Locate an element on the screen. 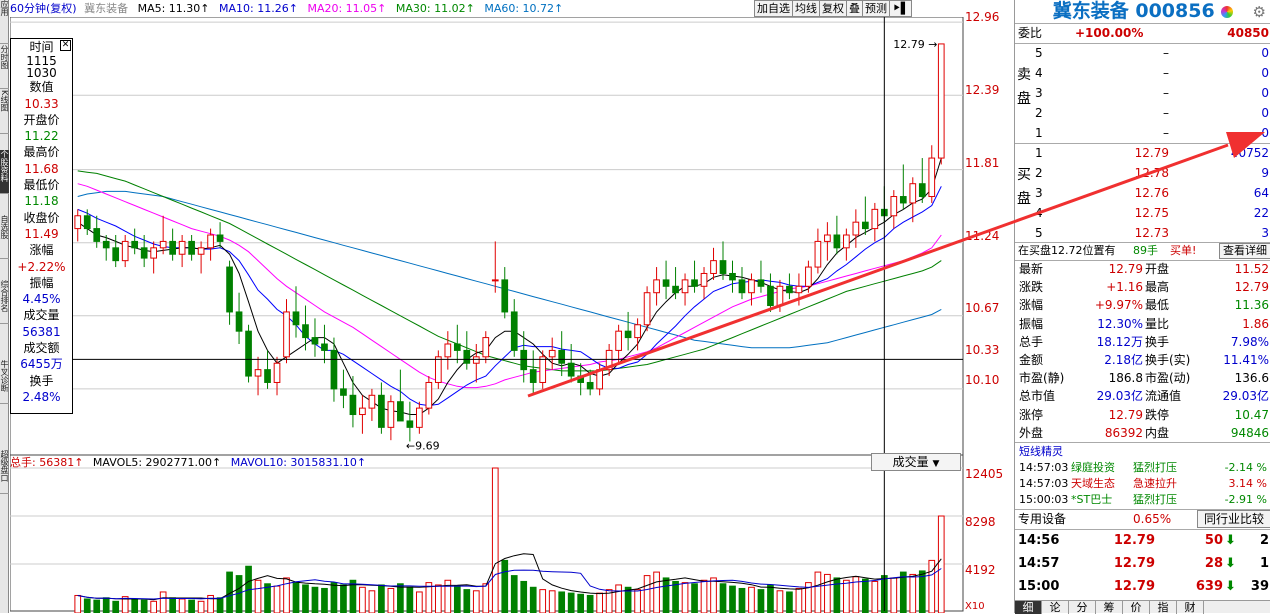  buy-volume: 40752 is located at coordinates (1249, 153).